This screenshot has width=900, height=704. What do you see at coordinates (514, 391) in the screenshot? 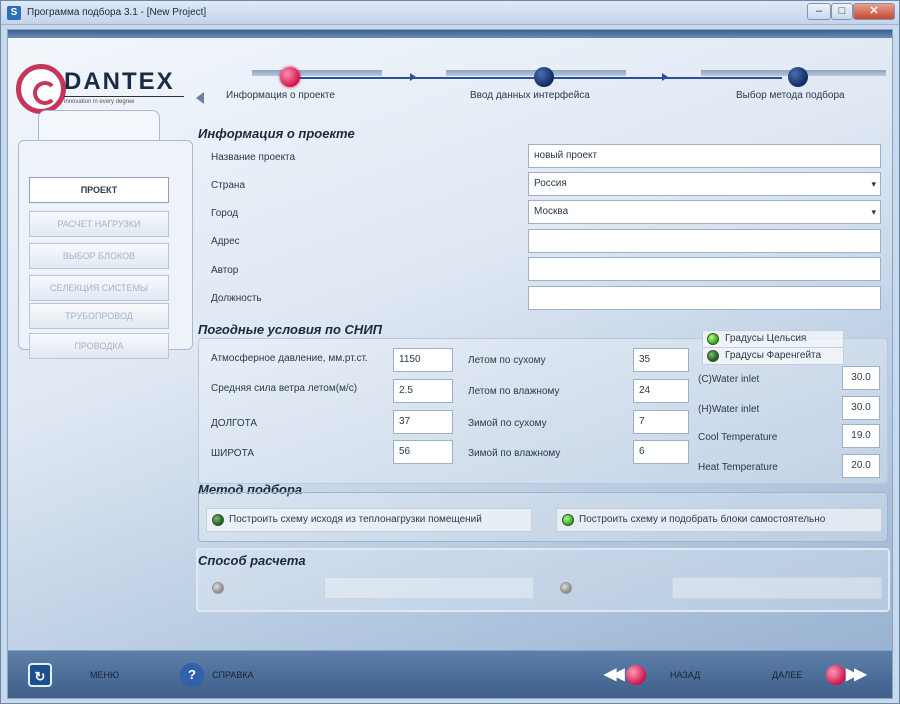
I see `summer-wet-label: Летом по влажному` at bounding box center [514, 391].